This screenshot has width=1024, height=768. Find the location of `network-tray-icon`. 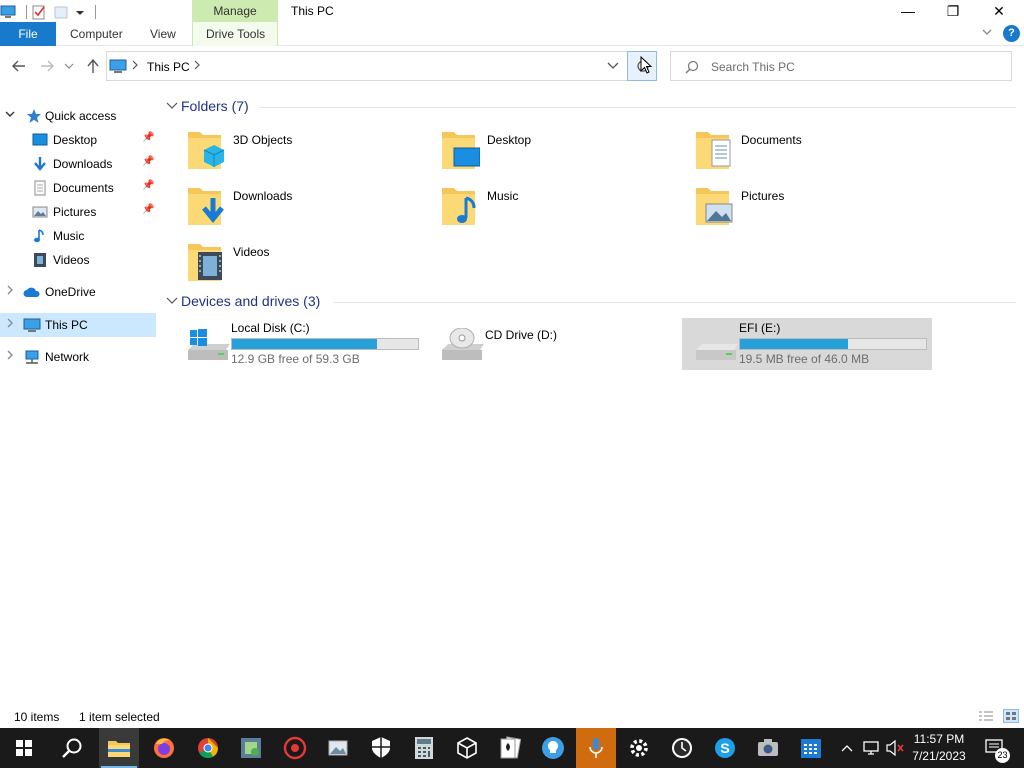

network-tray-icon is located at coordinates (871, 748).